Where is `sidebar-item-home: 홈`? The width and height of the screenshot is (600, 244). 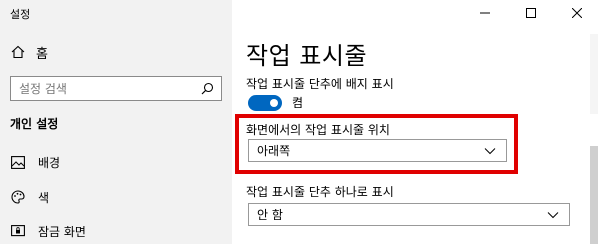
sidebar-item-home: 홈 is located at coordinates (29, 52).